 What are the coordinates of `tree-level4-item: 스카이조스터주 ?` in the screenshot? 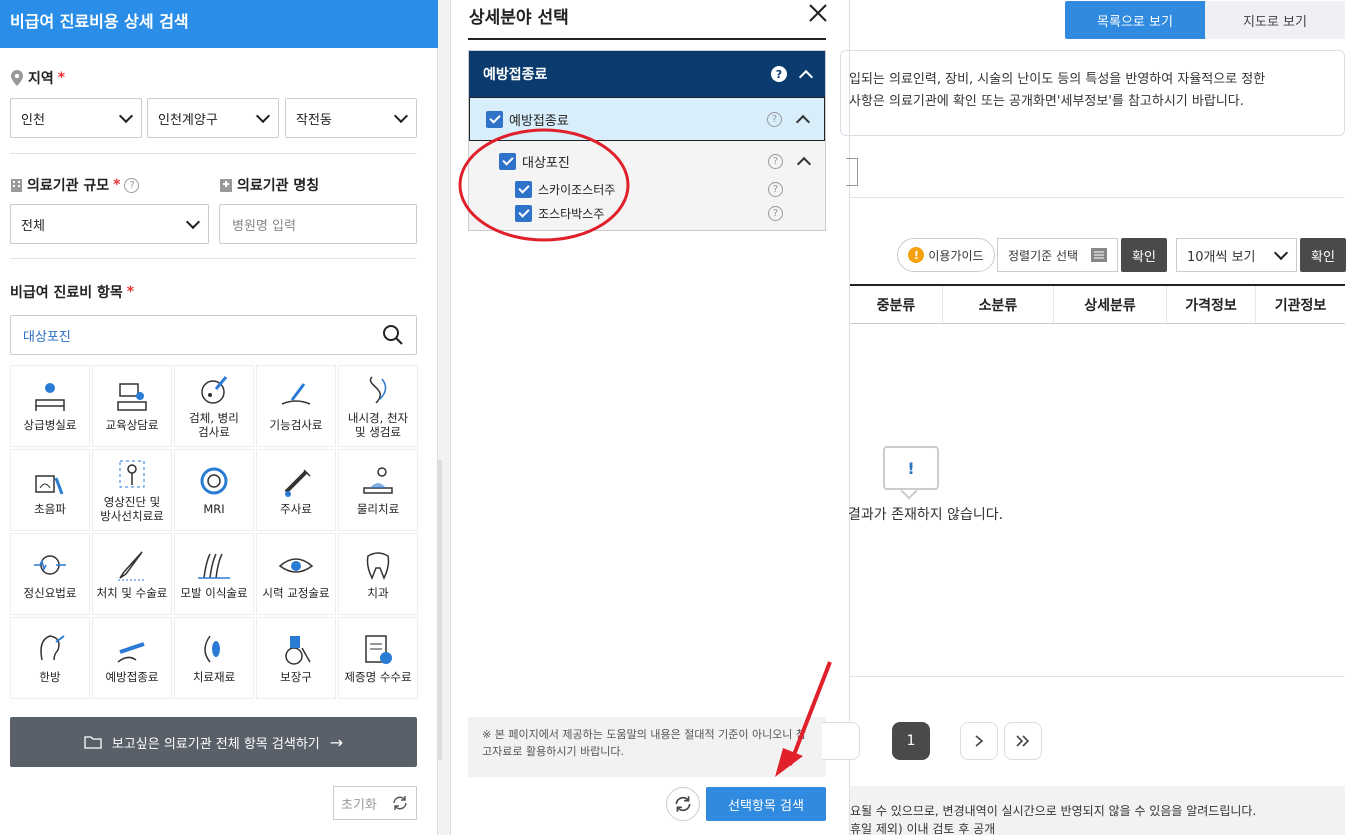 It's located at (647, 189).